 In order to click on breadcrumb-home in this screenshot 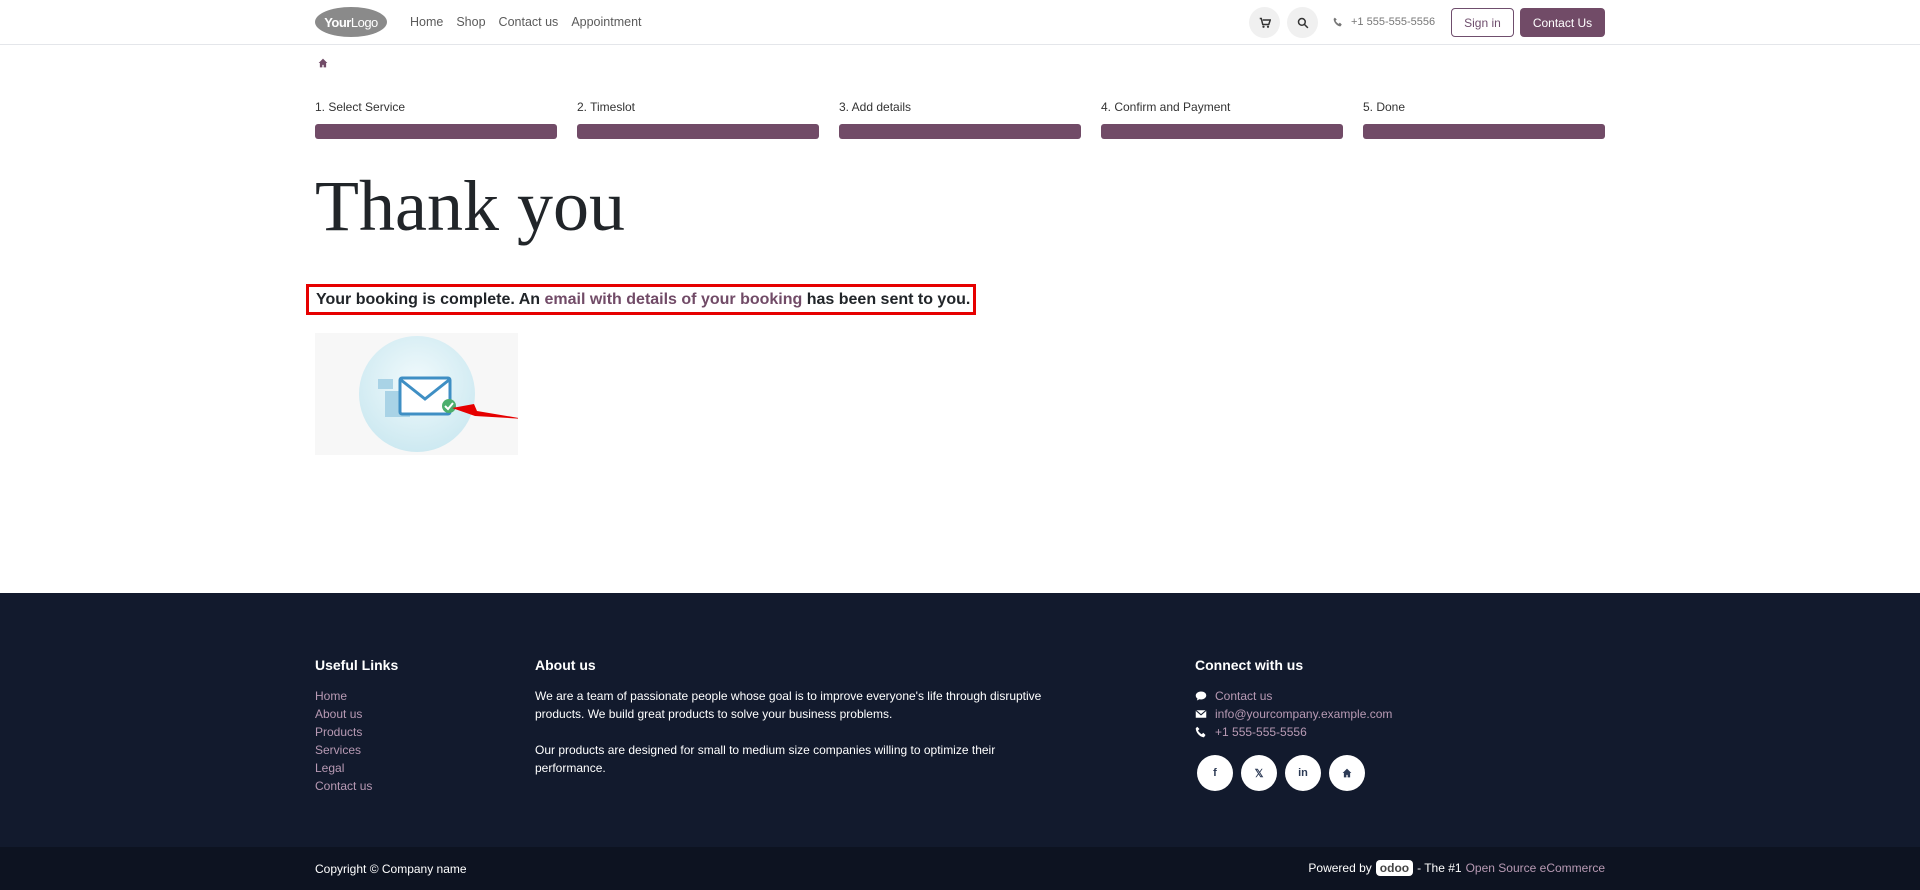, I will do `click(323, 63)`.